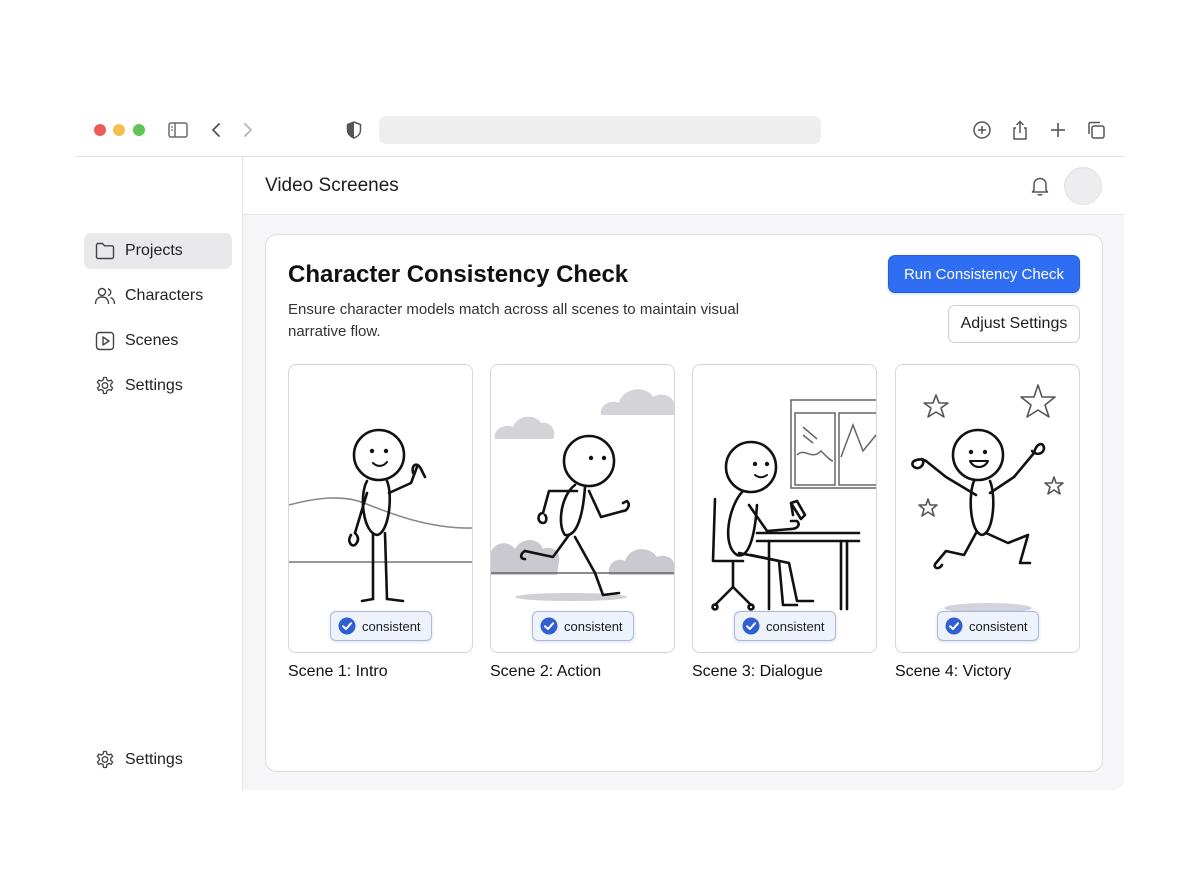 The image size is (1200, 896). I want to click on scene-illustration-waving, so click(380, 515).